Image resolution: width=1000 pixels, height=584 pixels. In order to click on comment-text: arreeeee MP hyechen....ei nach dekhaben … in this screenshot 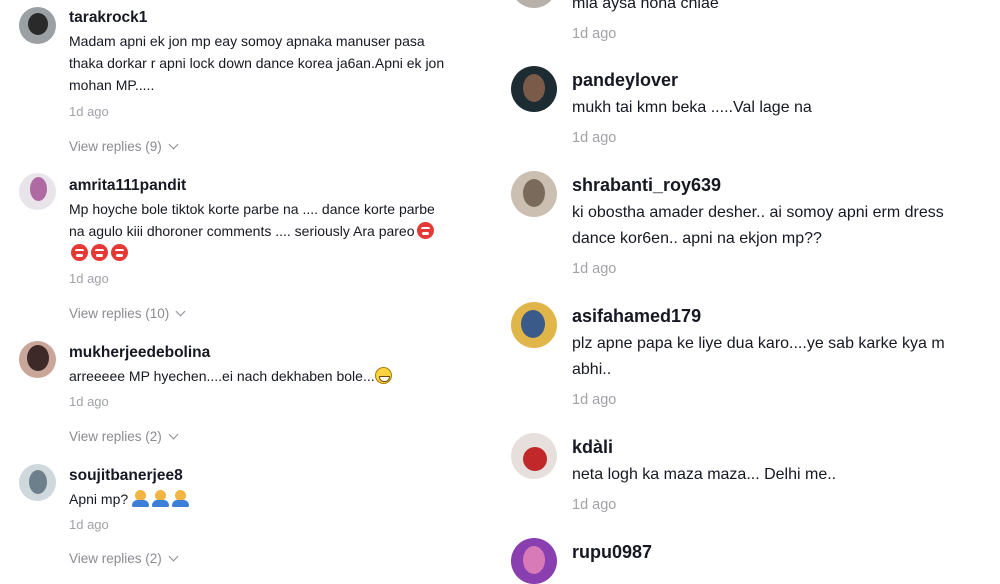, I will do `click(222, 376)`.